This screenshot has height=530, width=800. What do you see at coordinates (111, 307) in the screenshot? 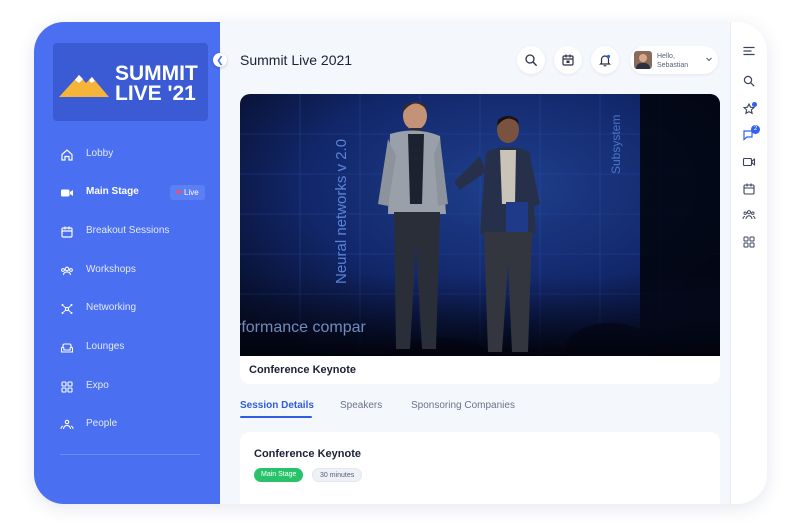
I see `sidebar-item-label: Networking` at bounding box center [111, 307].